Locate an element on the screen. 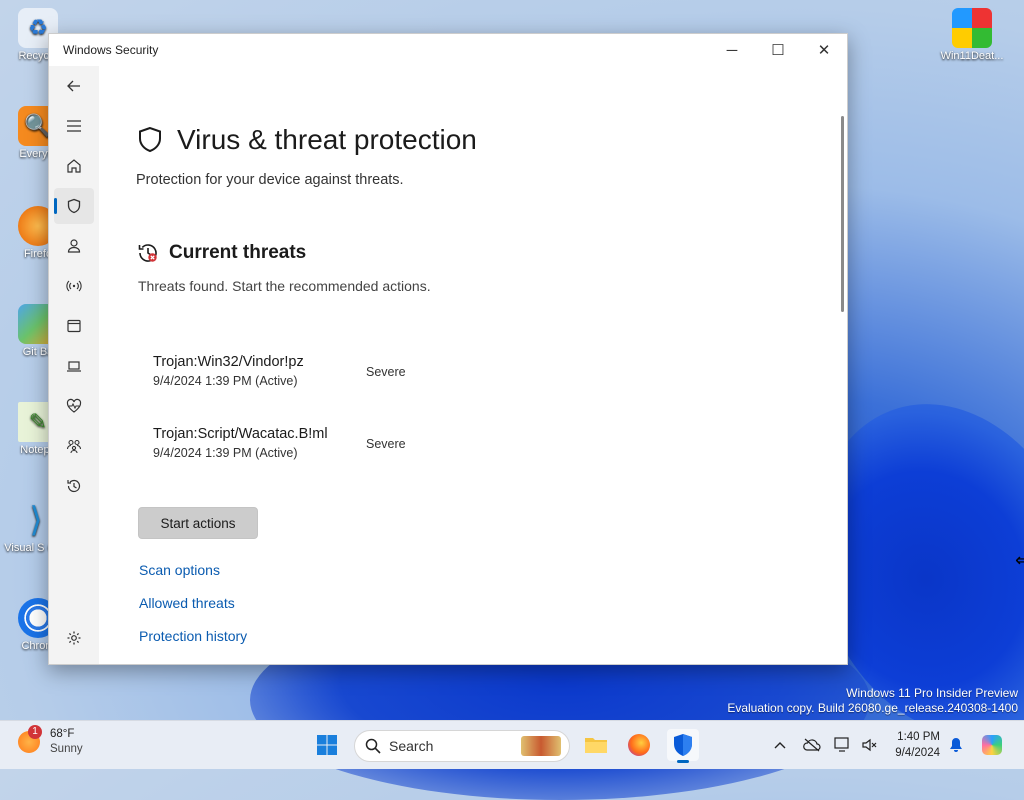  windows-security-taskbar-button is located at coordinates (683, 746).